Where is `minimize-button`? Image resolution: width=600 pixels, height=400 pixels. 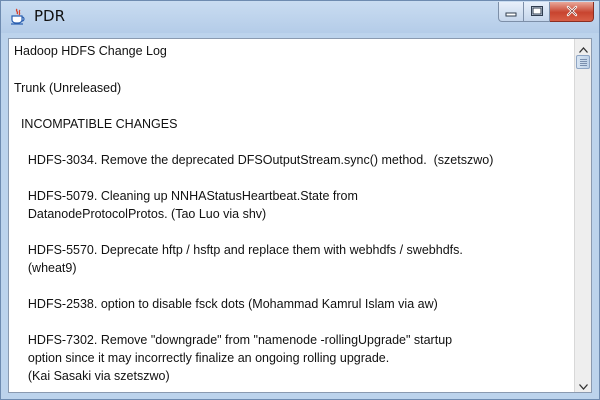 minimize-button is located at coordinates (511, 12).